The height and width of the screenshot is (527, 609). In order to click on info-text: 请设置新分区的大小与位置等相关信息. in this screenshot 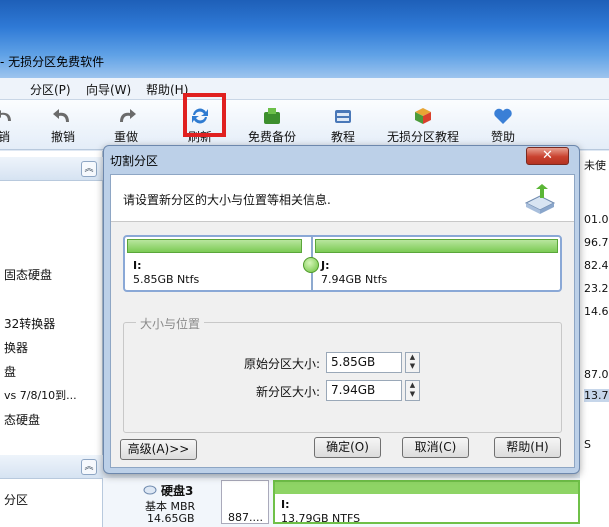, I will do `click(227, 200)`.